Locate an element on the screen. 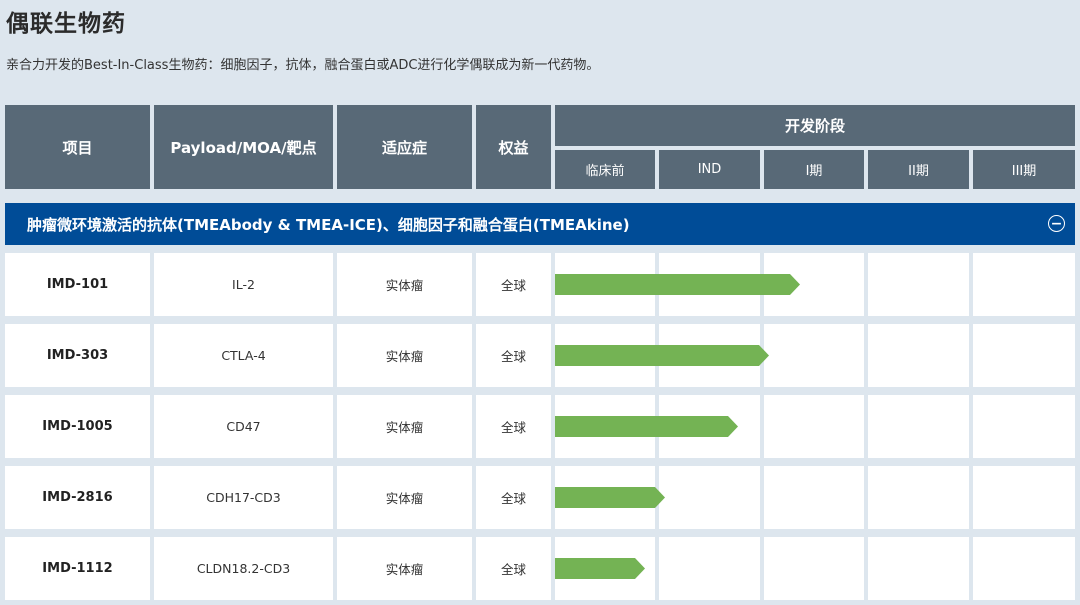 The image size is (1080, 605). stage-header-0: 临床前 is located at coordinates (605, 169).